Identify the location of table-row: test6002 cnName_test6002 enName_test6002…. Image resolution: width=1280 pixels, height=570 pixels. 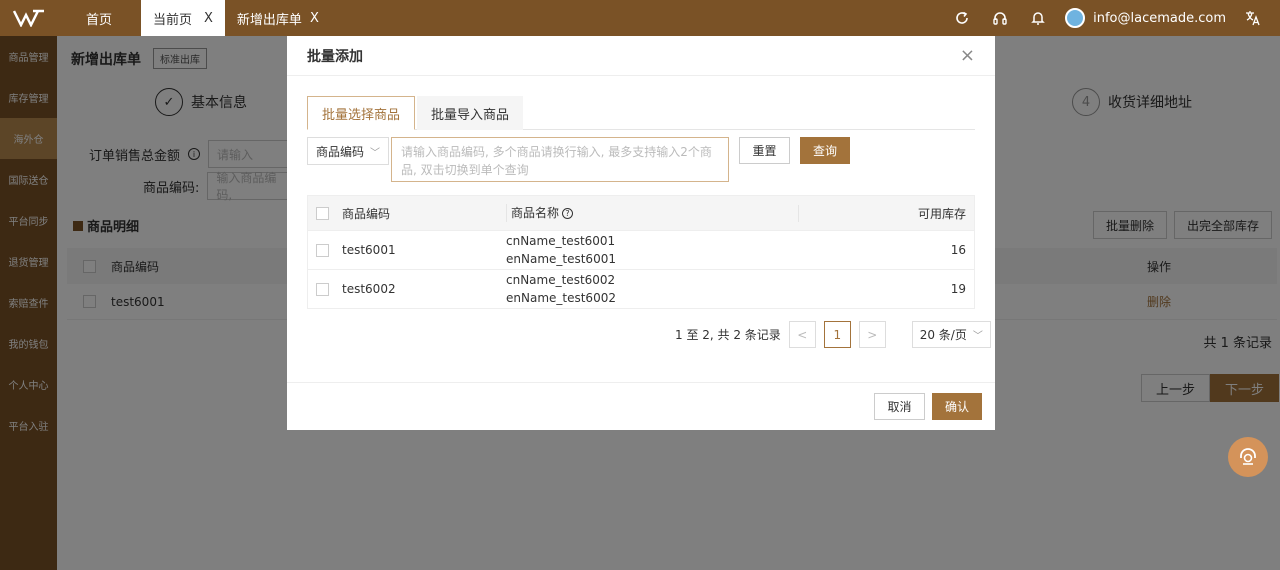
(641, 288).